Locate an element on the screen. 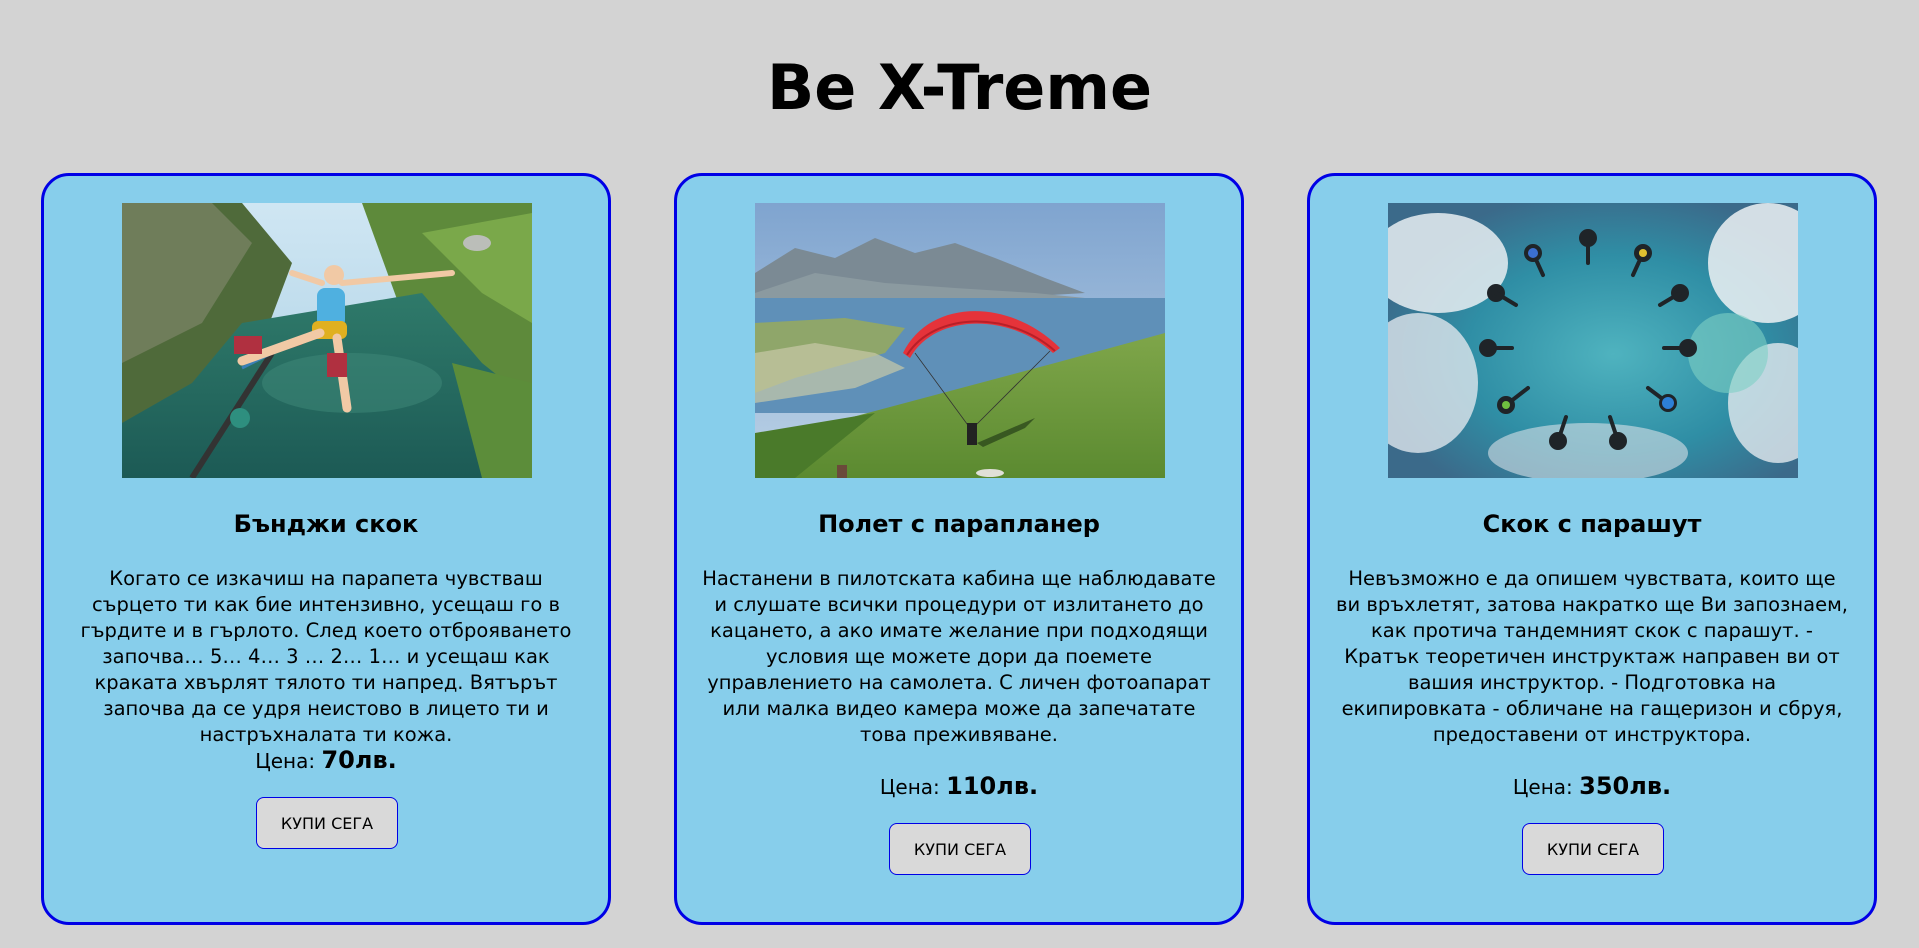  price: Цена: 70лв. is located at coordinates (326, 760).